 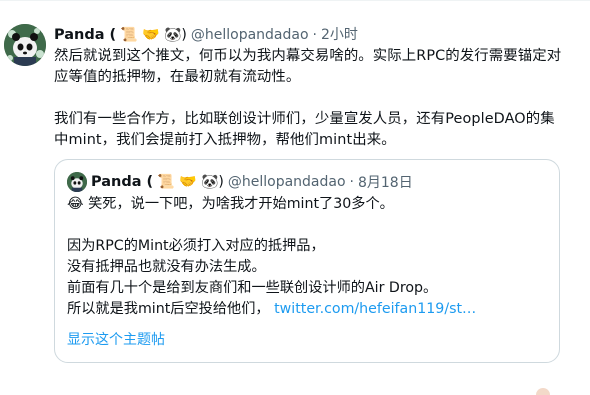 What do you see at coordinates (168, 309) in the screenshot?
I see `quote-line-text: 所以就是我mint后空投给他们，` at bounding box center [168, 309].